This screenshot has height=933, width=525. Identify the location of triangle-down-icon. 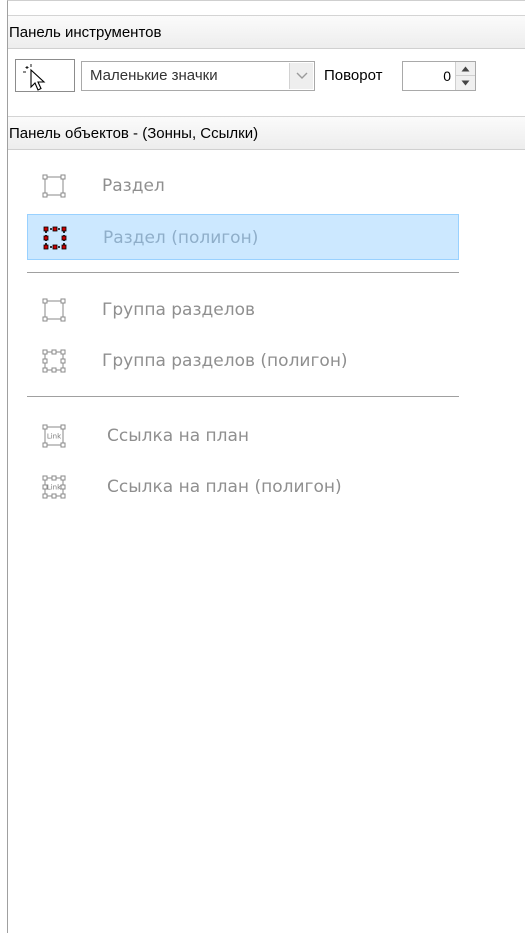
(465, 83).